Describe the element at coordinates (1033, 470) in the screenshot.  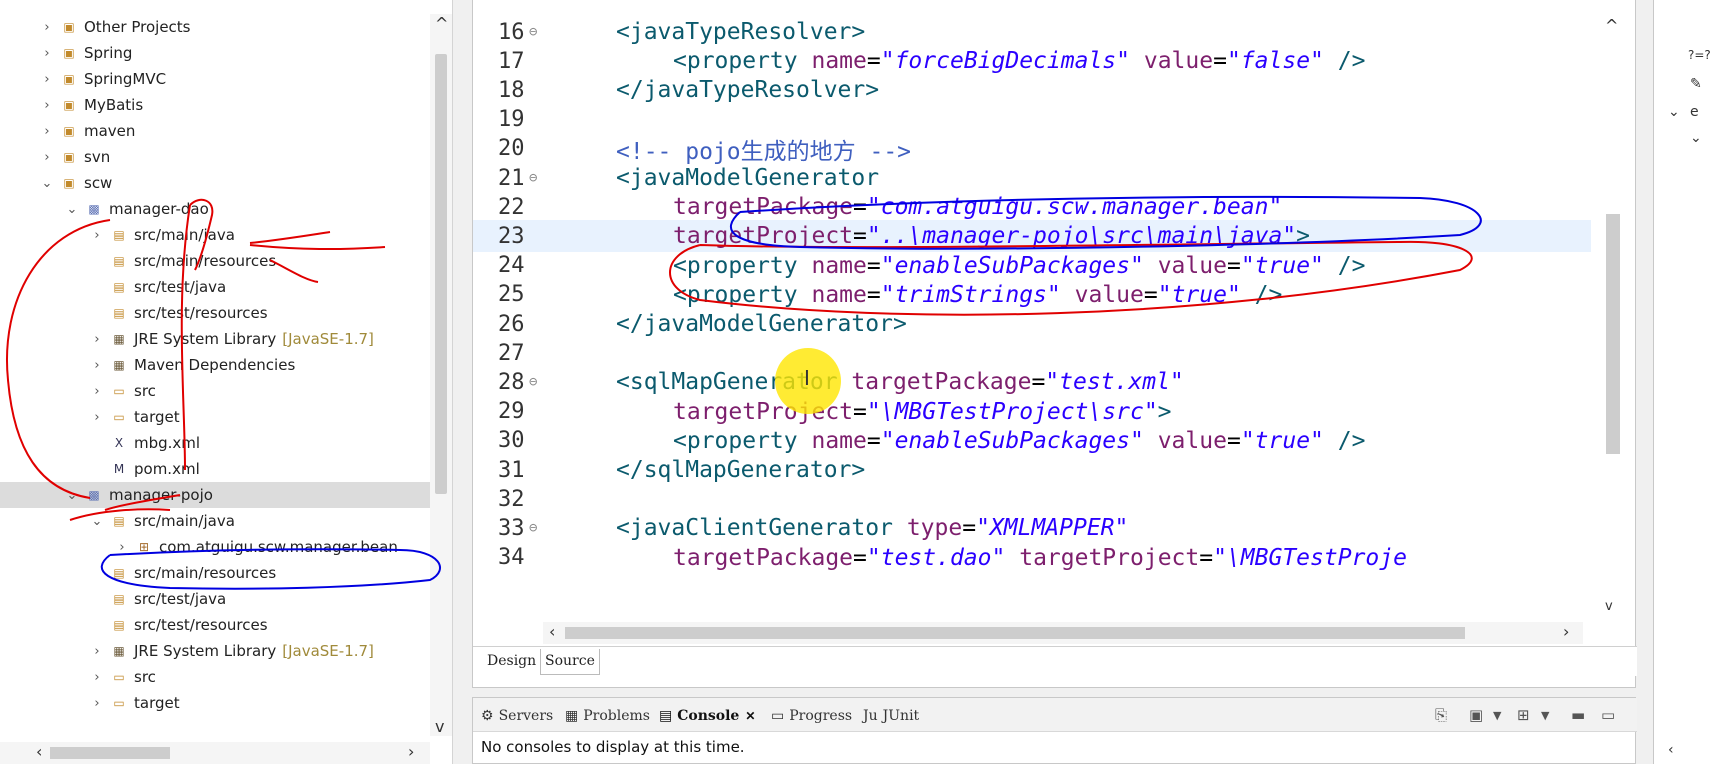
I see `code-line: 31 </sqlMapGenerator>` at that location.